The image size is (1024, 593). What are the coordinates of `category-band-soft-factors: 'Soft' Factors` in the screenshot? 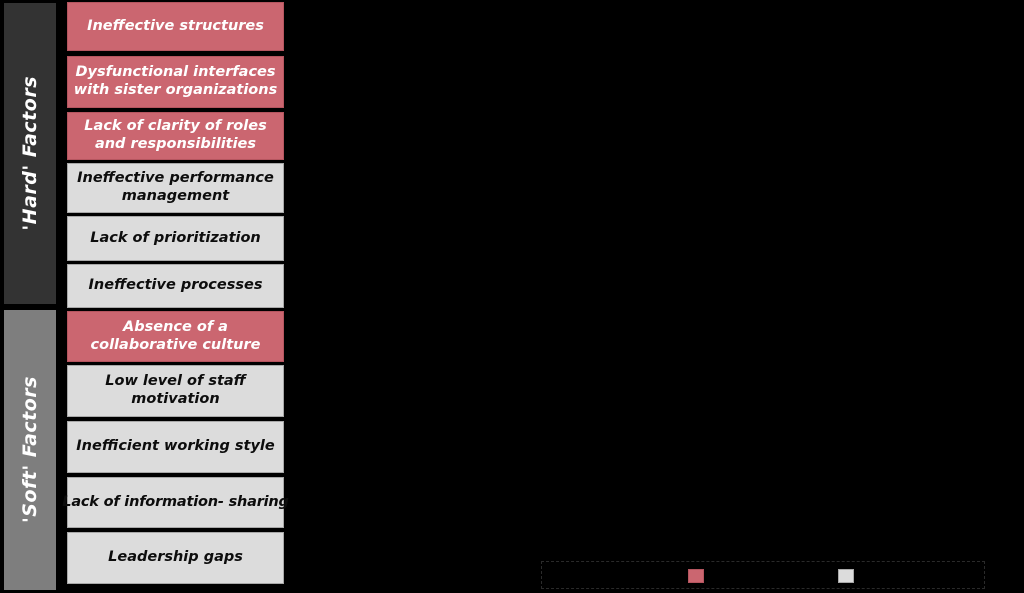 It's located at (30, 450).